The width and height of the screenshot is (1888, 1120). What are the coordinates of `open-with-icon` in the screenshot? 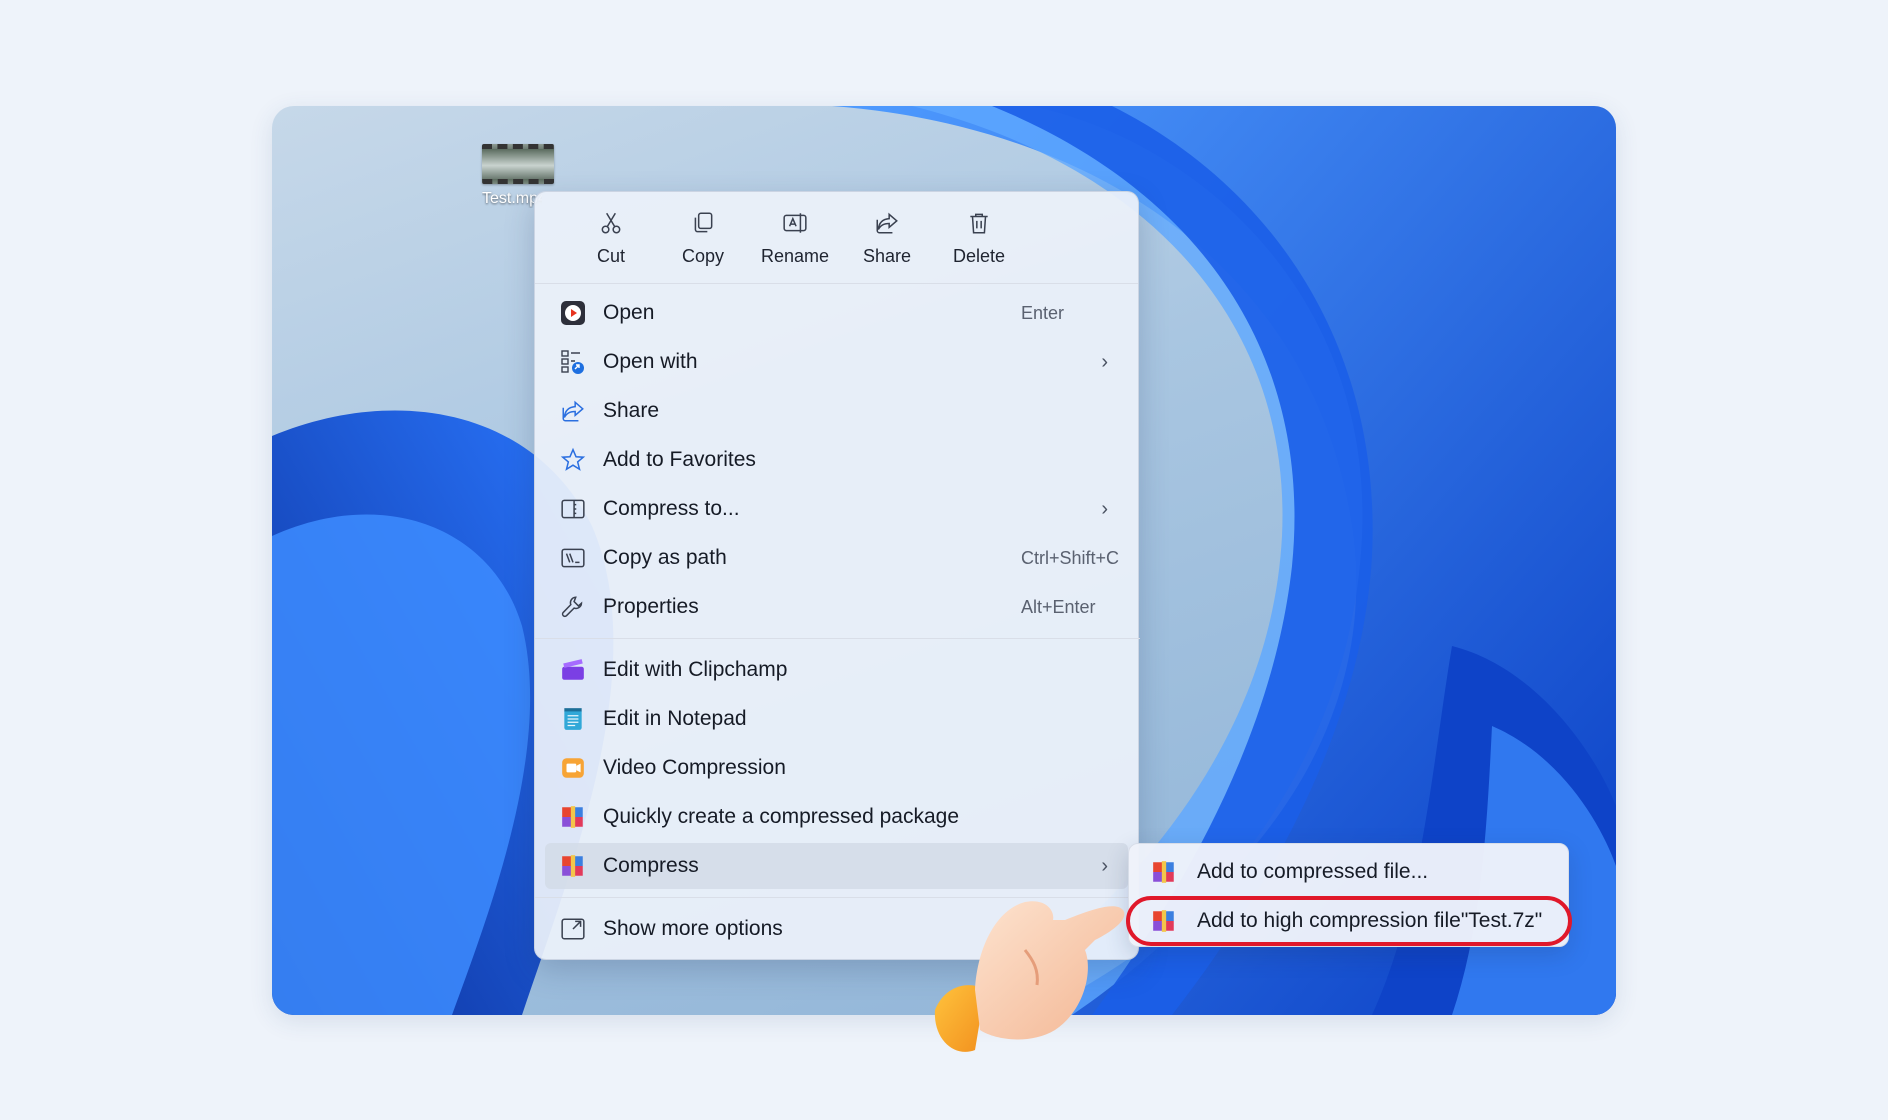 It's located at (573, 362).